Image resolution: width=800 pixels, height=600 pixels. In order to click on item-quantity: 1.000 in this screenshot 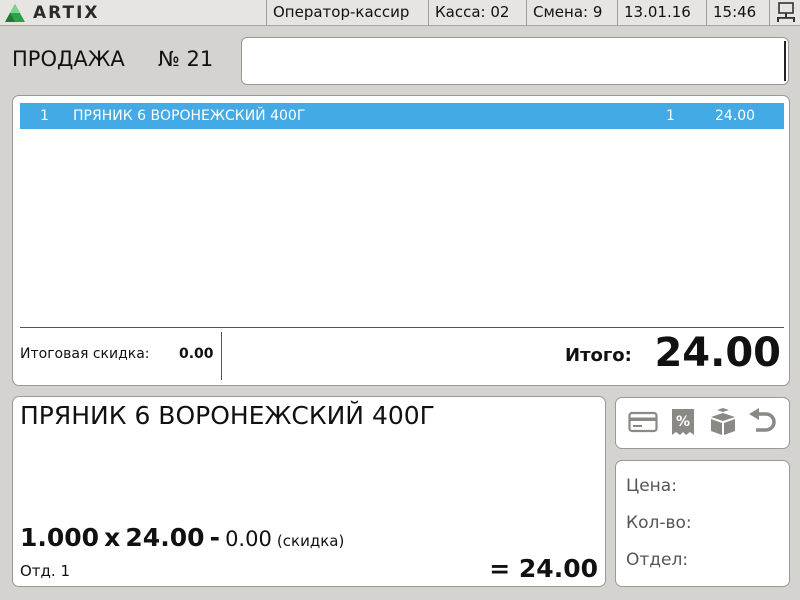, I will do `click(60, 537)`.